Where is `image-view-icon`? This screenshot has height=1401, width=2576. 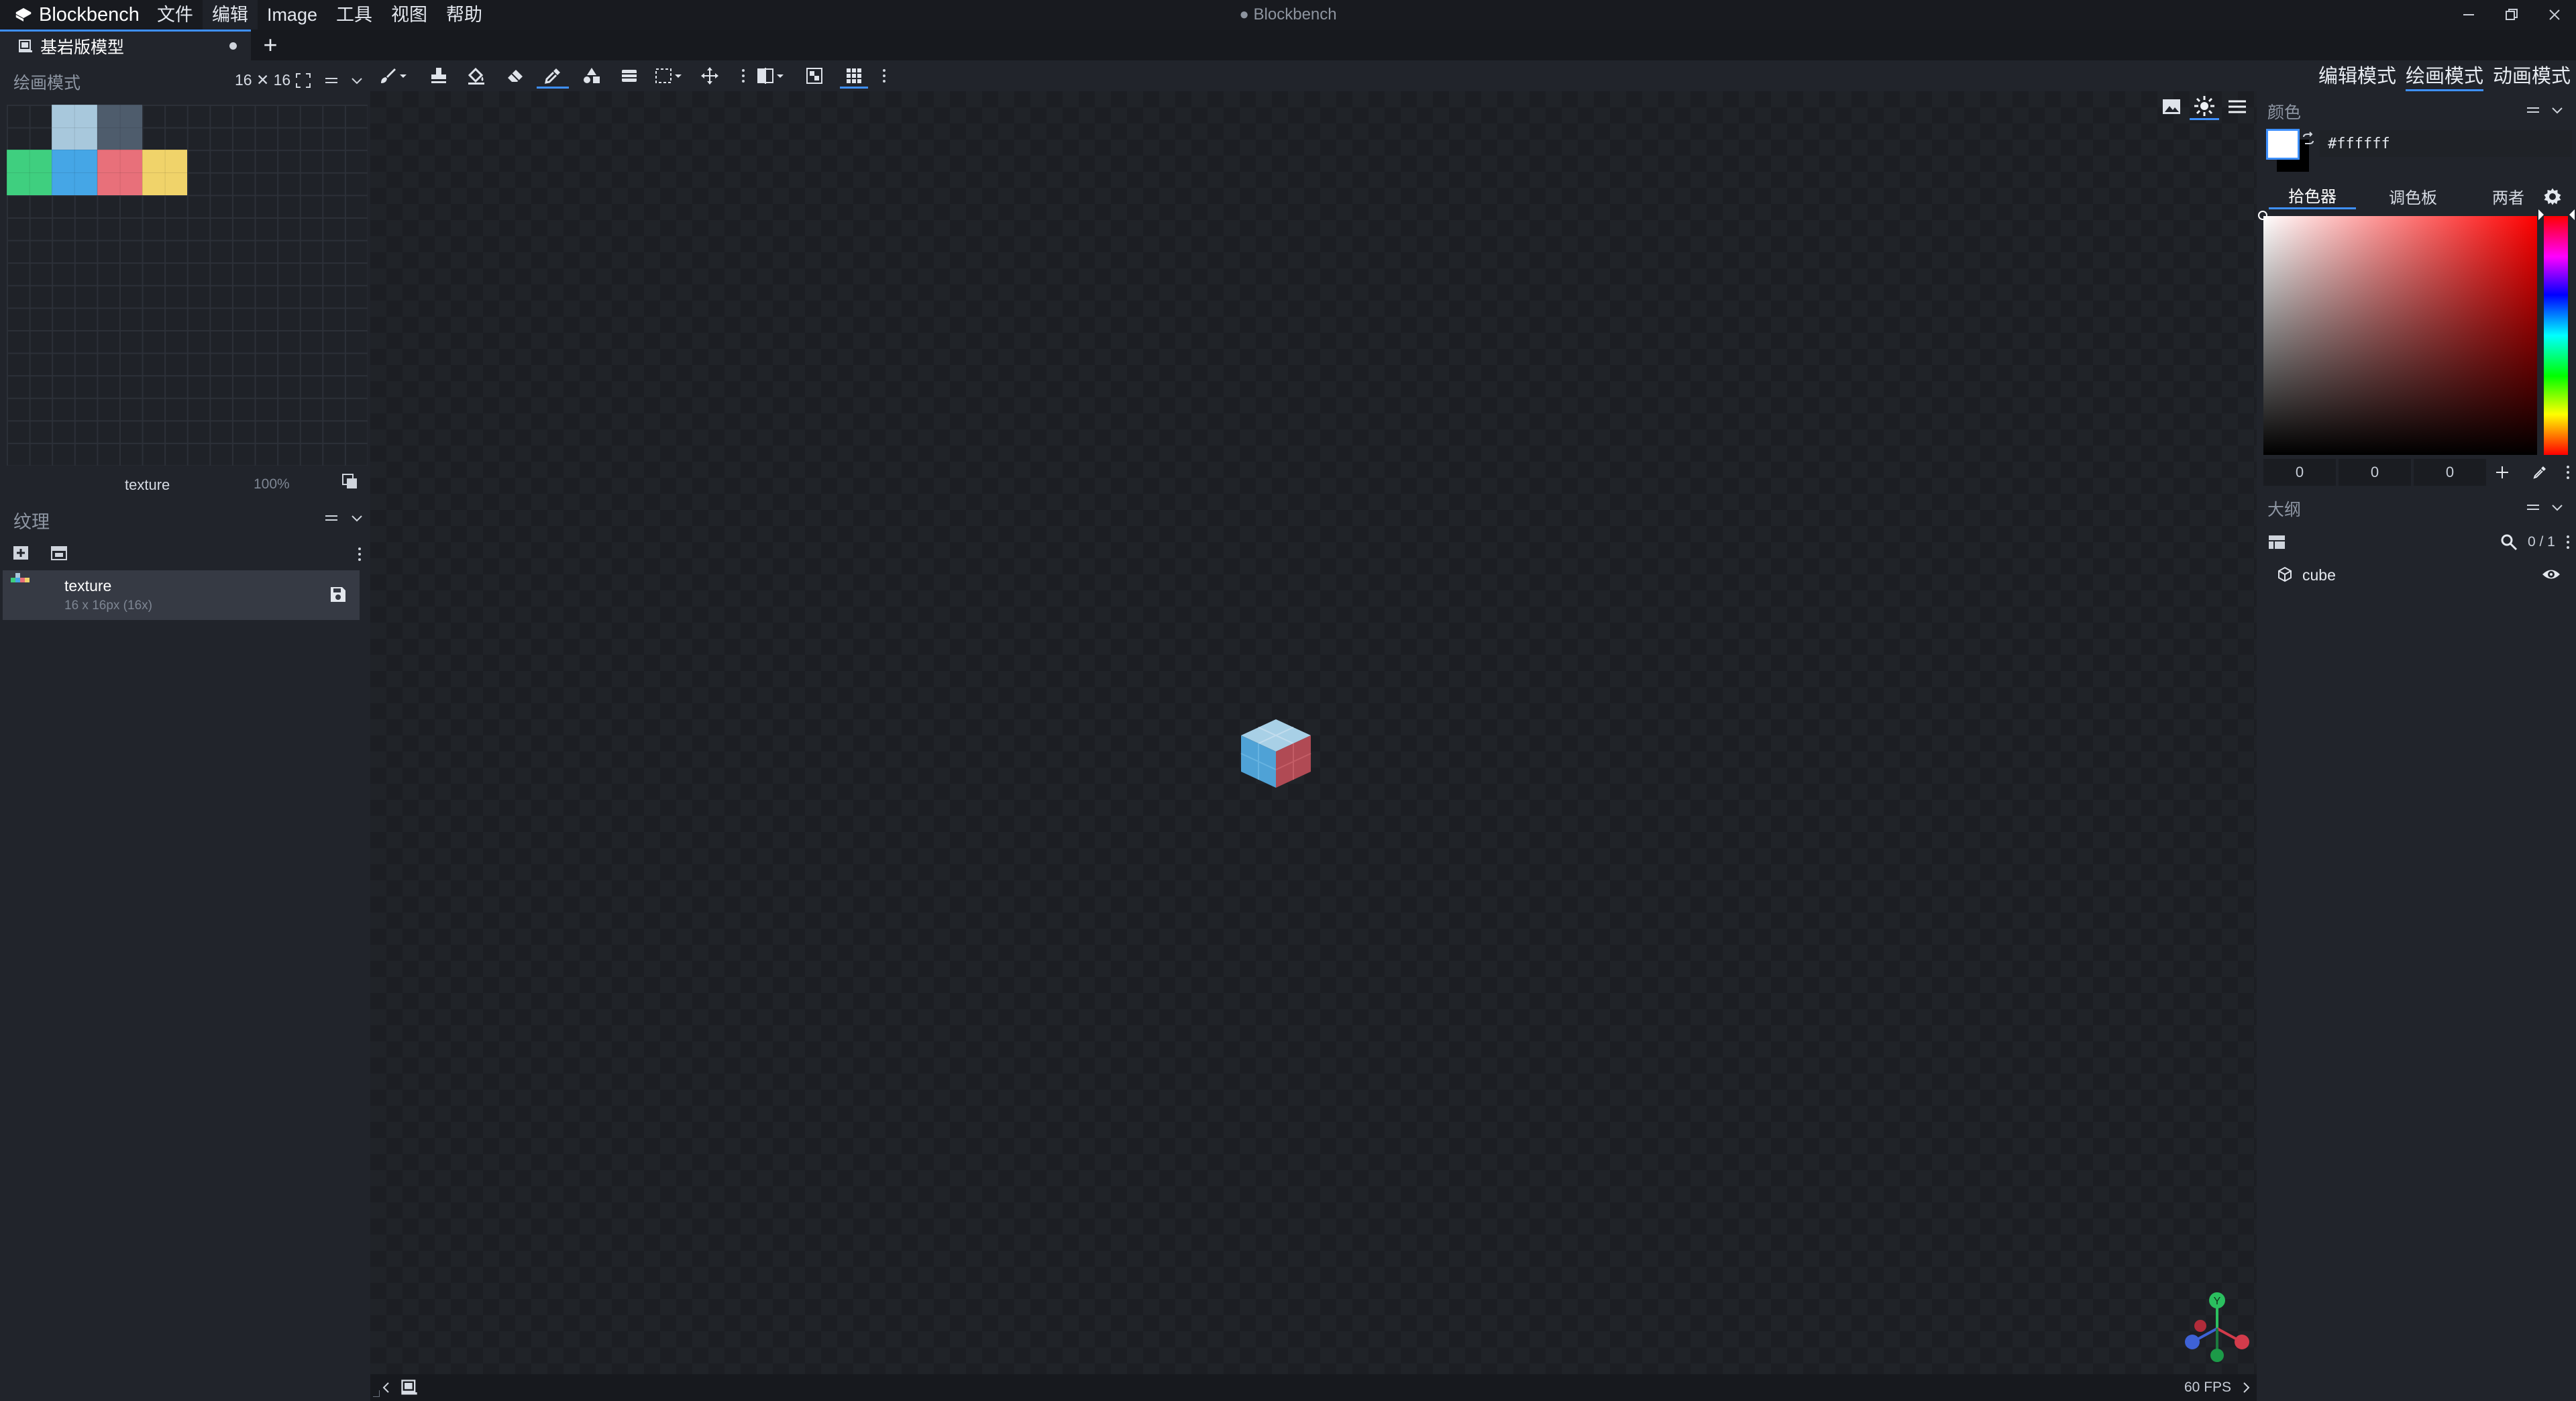
image-view-icon is located at coordinates (2171, 107).